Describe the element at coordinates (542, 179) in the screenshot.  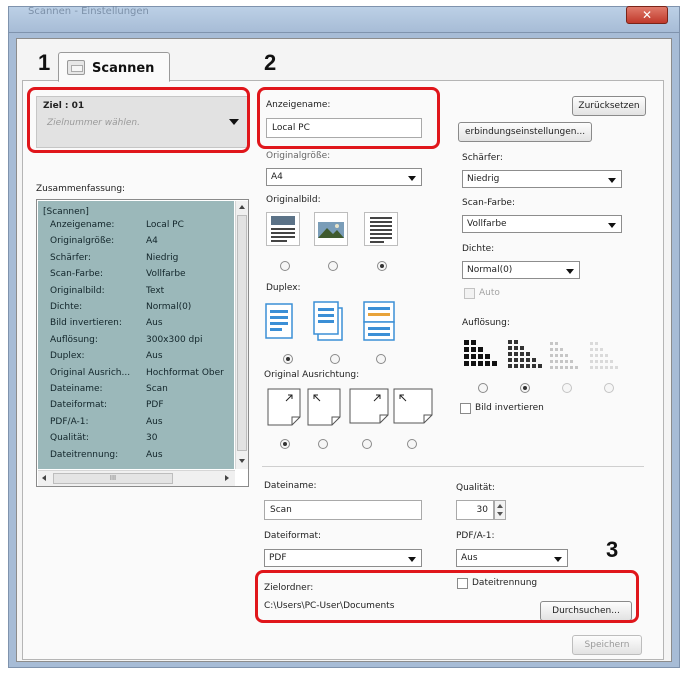
I see `sharpness-select: Niedrig` at that location.